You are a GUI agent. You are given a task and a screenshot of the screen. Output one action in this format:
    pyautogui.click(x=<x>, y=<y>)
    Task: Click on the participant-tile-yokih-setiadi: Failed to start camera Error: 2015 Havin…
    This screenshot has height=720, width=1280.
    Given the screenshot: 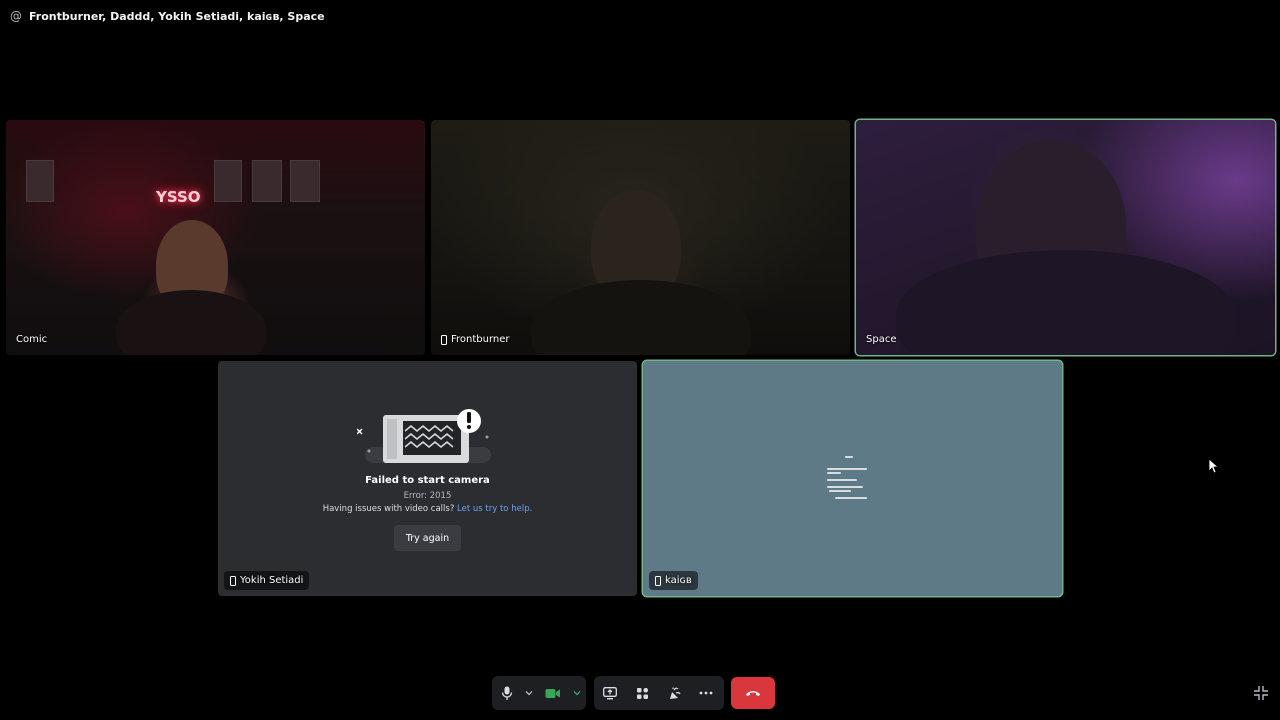 What is the action you would take?
    pyautogui.click(x=427, y=478)
    